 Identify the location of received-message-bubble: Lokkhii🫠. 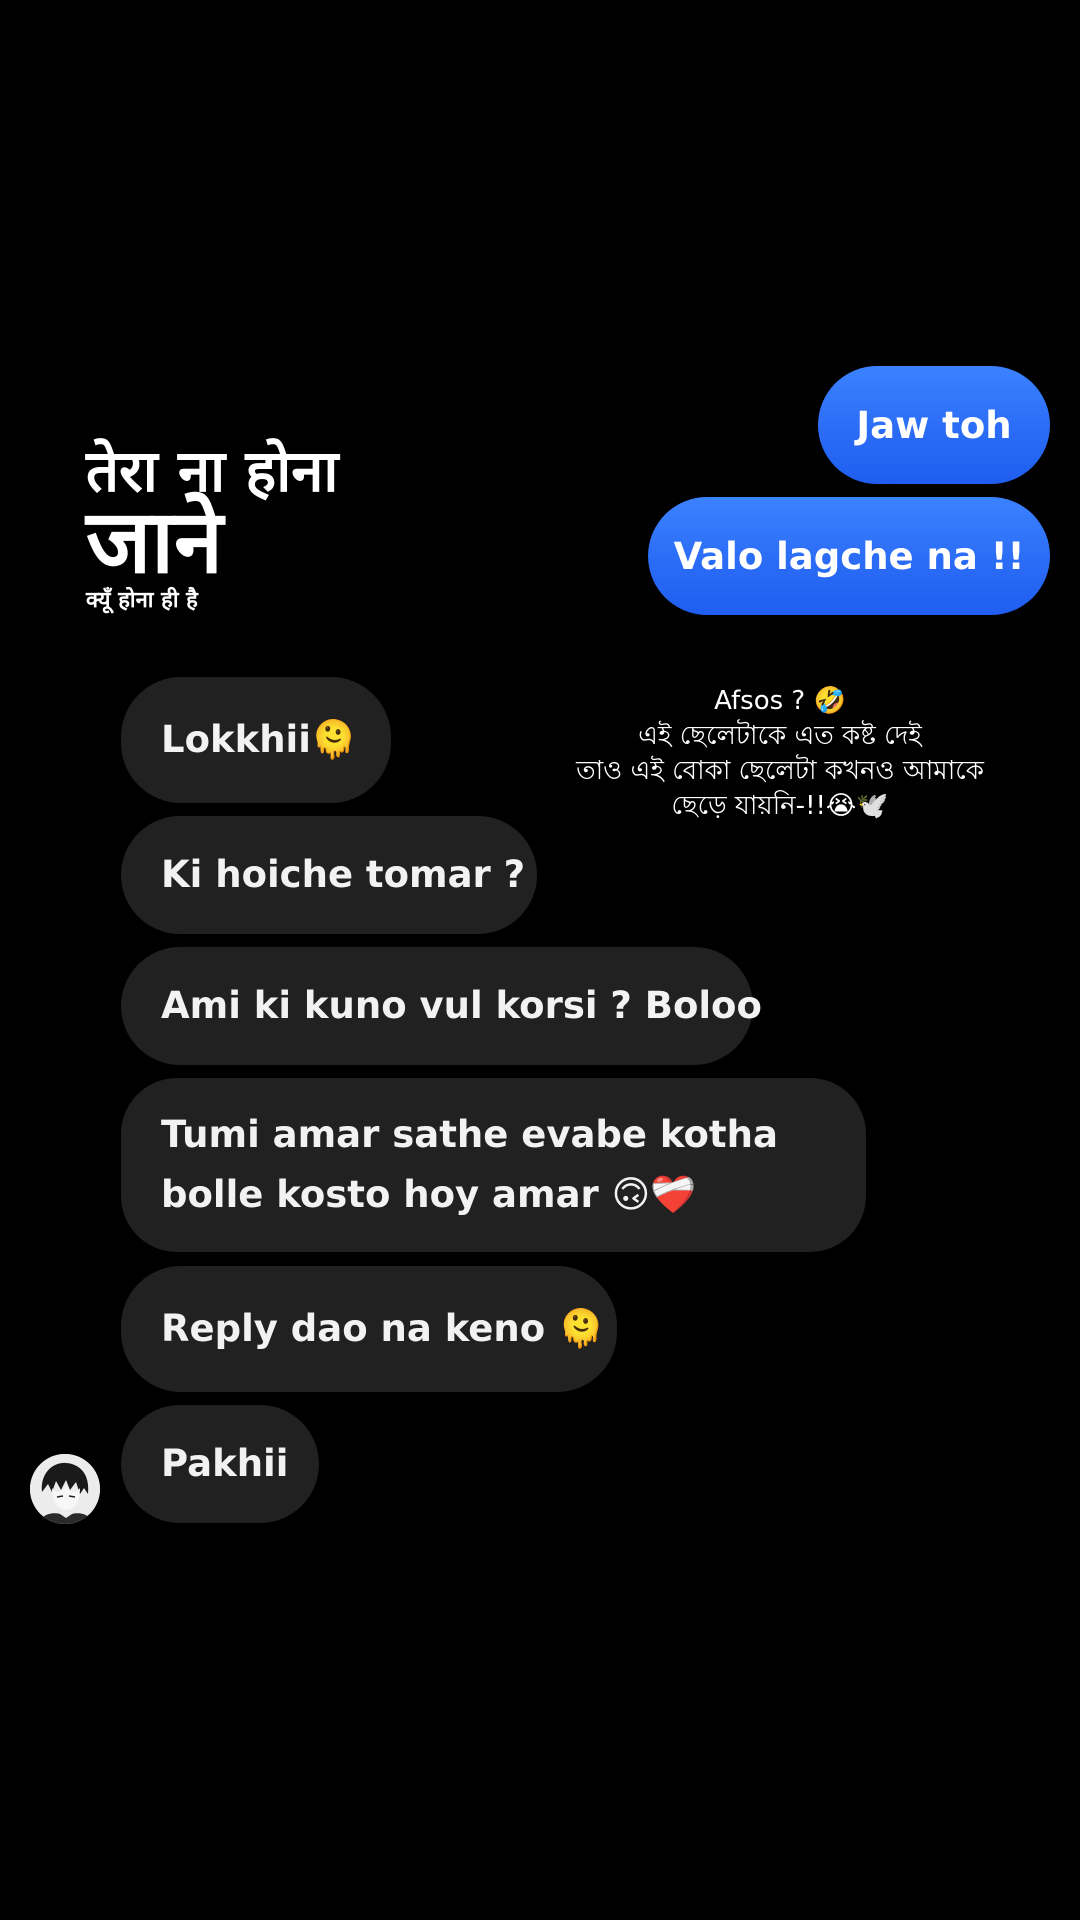
(256, 740).